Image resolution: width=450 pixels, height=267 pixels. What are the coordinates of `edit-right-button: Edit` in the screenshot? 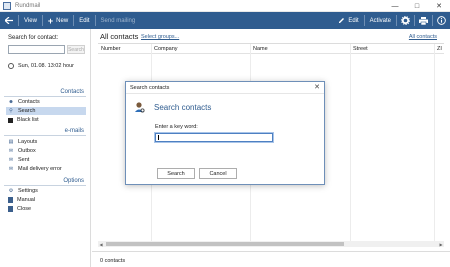 It's located at (348, 20).